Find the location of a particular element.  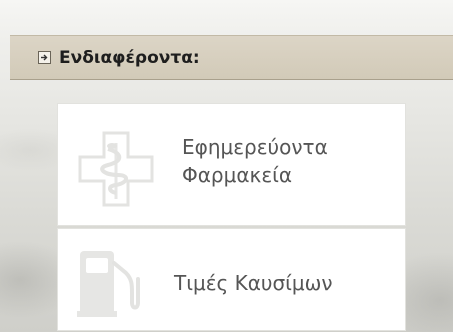

fuel-link-label: Τιμές Καυσίμων is located at coordinates (286, 283).